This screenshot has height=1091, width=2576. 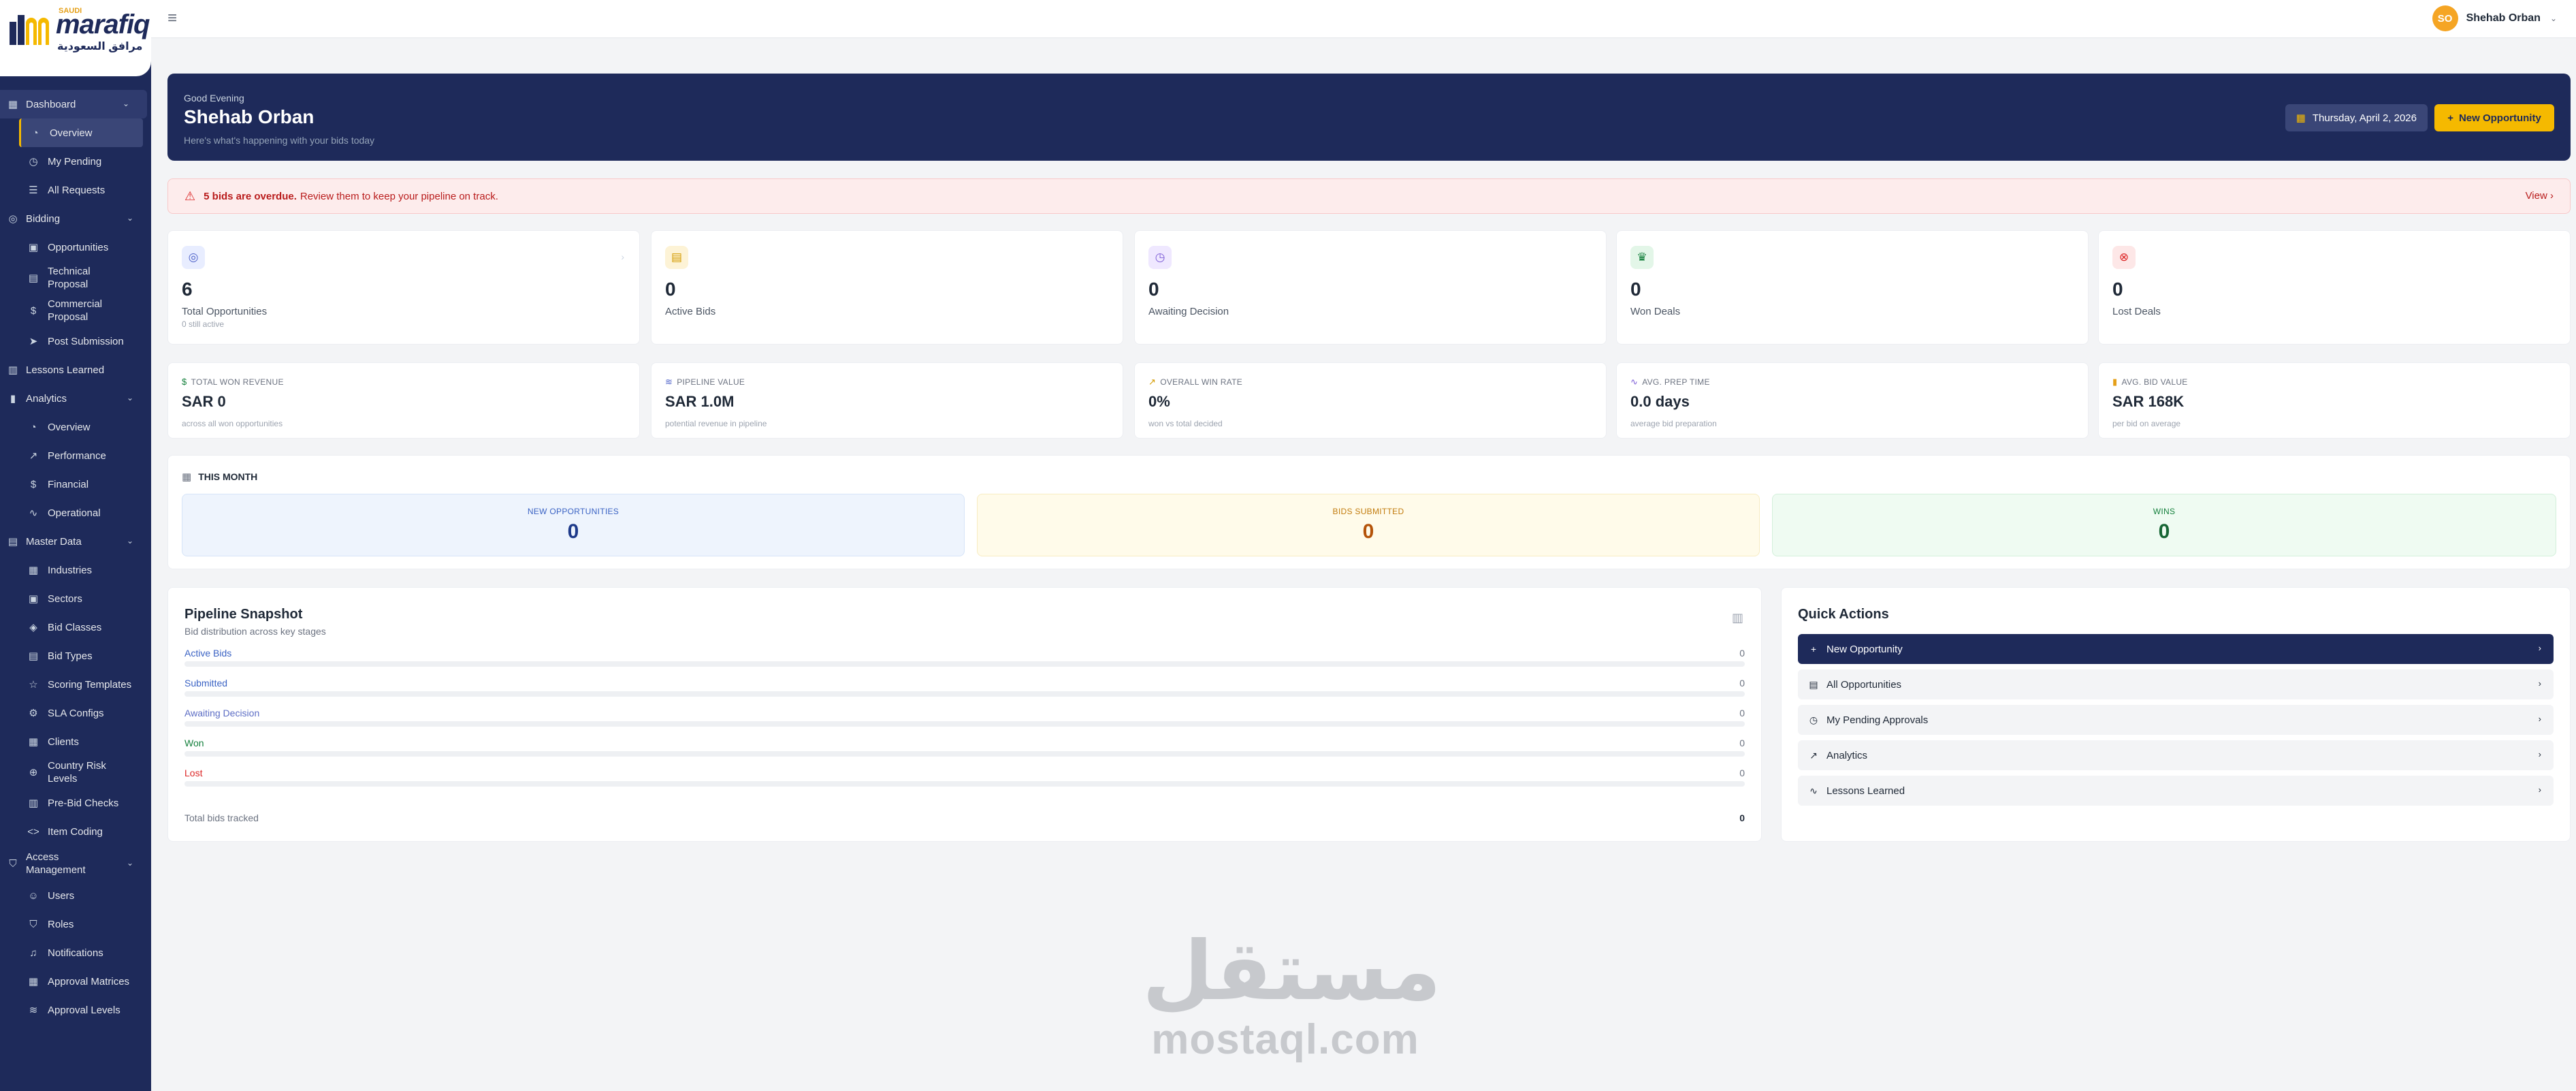 I want to click on stat-card-active-bids: ▤ 0 Active Bids, so click(x=887, y=287).